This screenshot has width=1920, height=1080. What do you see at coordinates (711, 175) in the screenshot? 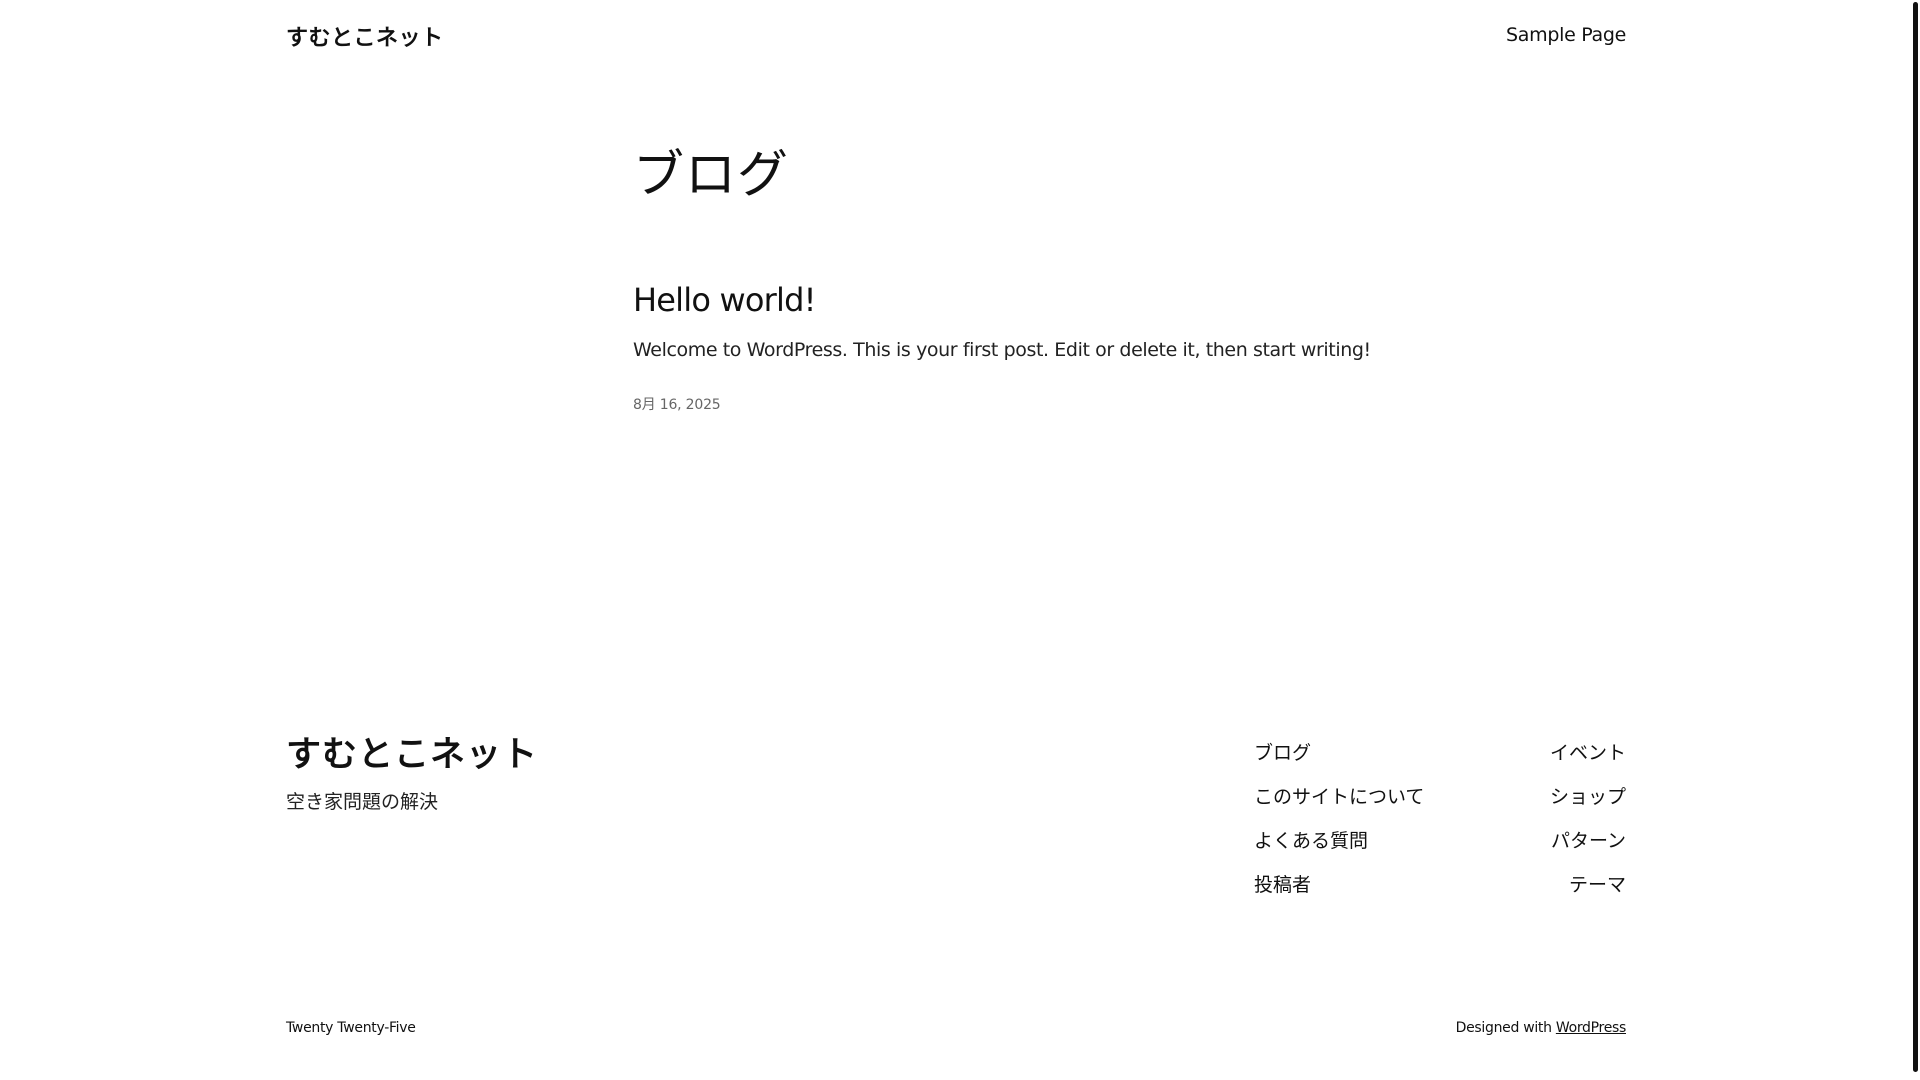
I see `page-title: ブログ` at bounding box center [711, 175].